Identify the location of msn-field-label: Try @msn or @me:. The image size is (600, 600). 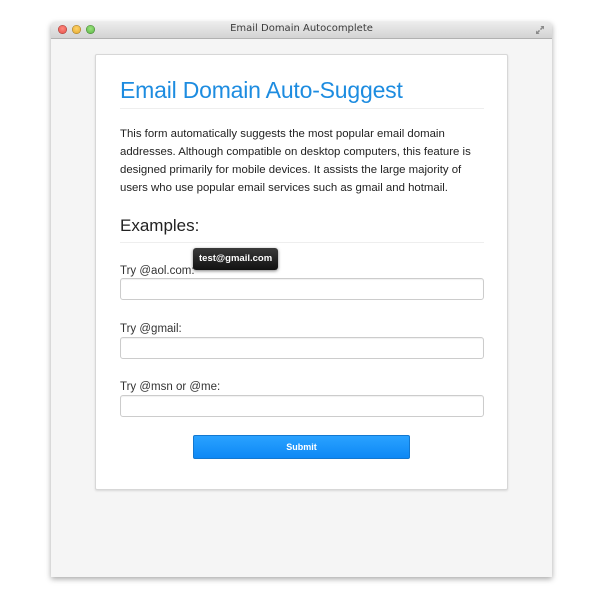
(170, 387).